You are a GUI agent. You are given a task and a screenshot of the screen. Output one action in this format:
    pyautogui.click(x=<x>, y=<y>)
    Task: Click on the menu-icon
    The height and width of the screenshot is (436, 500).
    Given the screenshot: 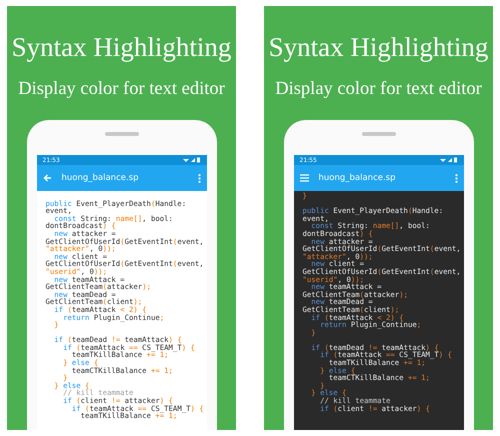 What is the action you would take?
    pyautogui.click(x=304, y=178)
    